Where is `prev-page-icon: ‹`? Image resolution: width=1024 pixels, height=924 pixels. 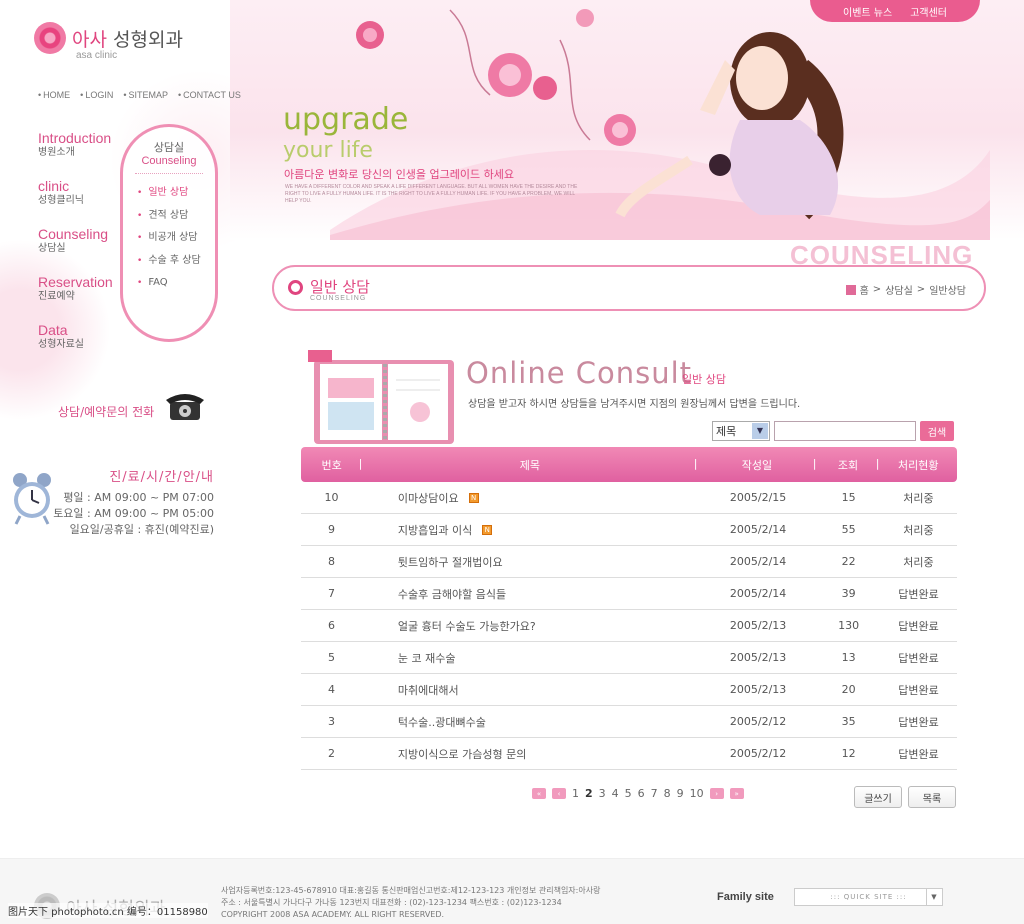
prev-page-icon: ‹ is located at coordinates (559, 793).